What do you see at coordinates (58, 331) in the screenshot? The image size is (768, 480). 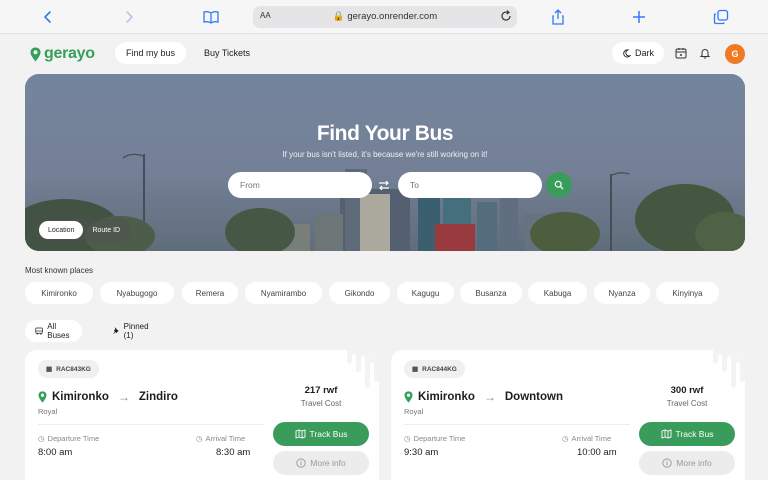 I see `tab-label: All Buses` at bounding box center [58, 331].